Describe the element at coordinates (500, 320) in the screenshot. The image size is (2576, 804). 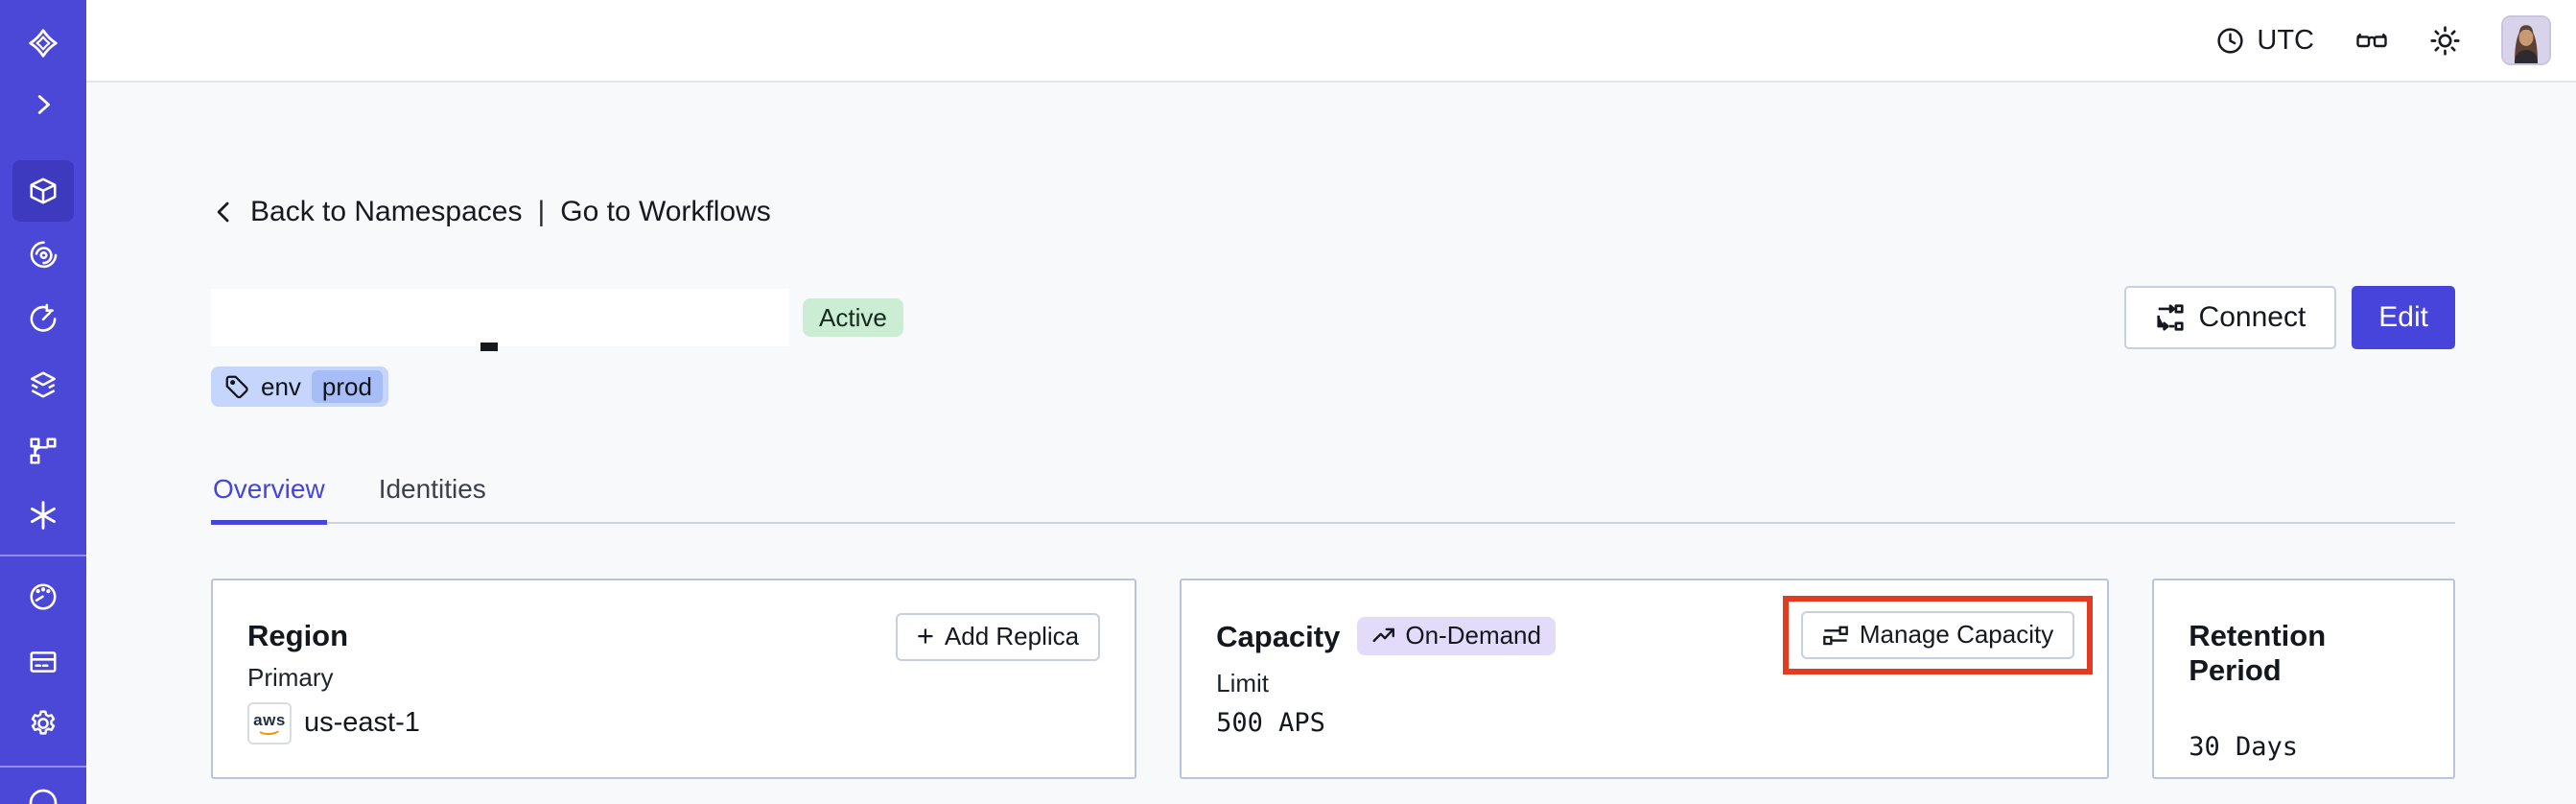
I see `namespace-title-redacted` at that location.